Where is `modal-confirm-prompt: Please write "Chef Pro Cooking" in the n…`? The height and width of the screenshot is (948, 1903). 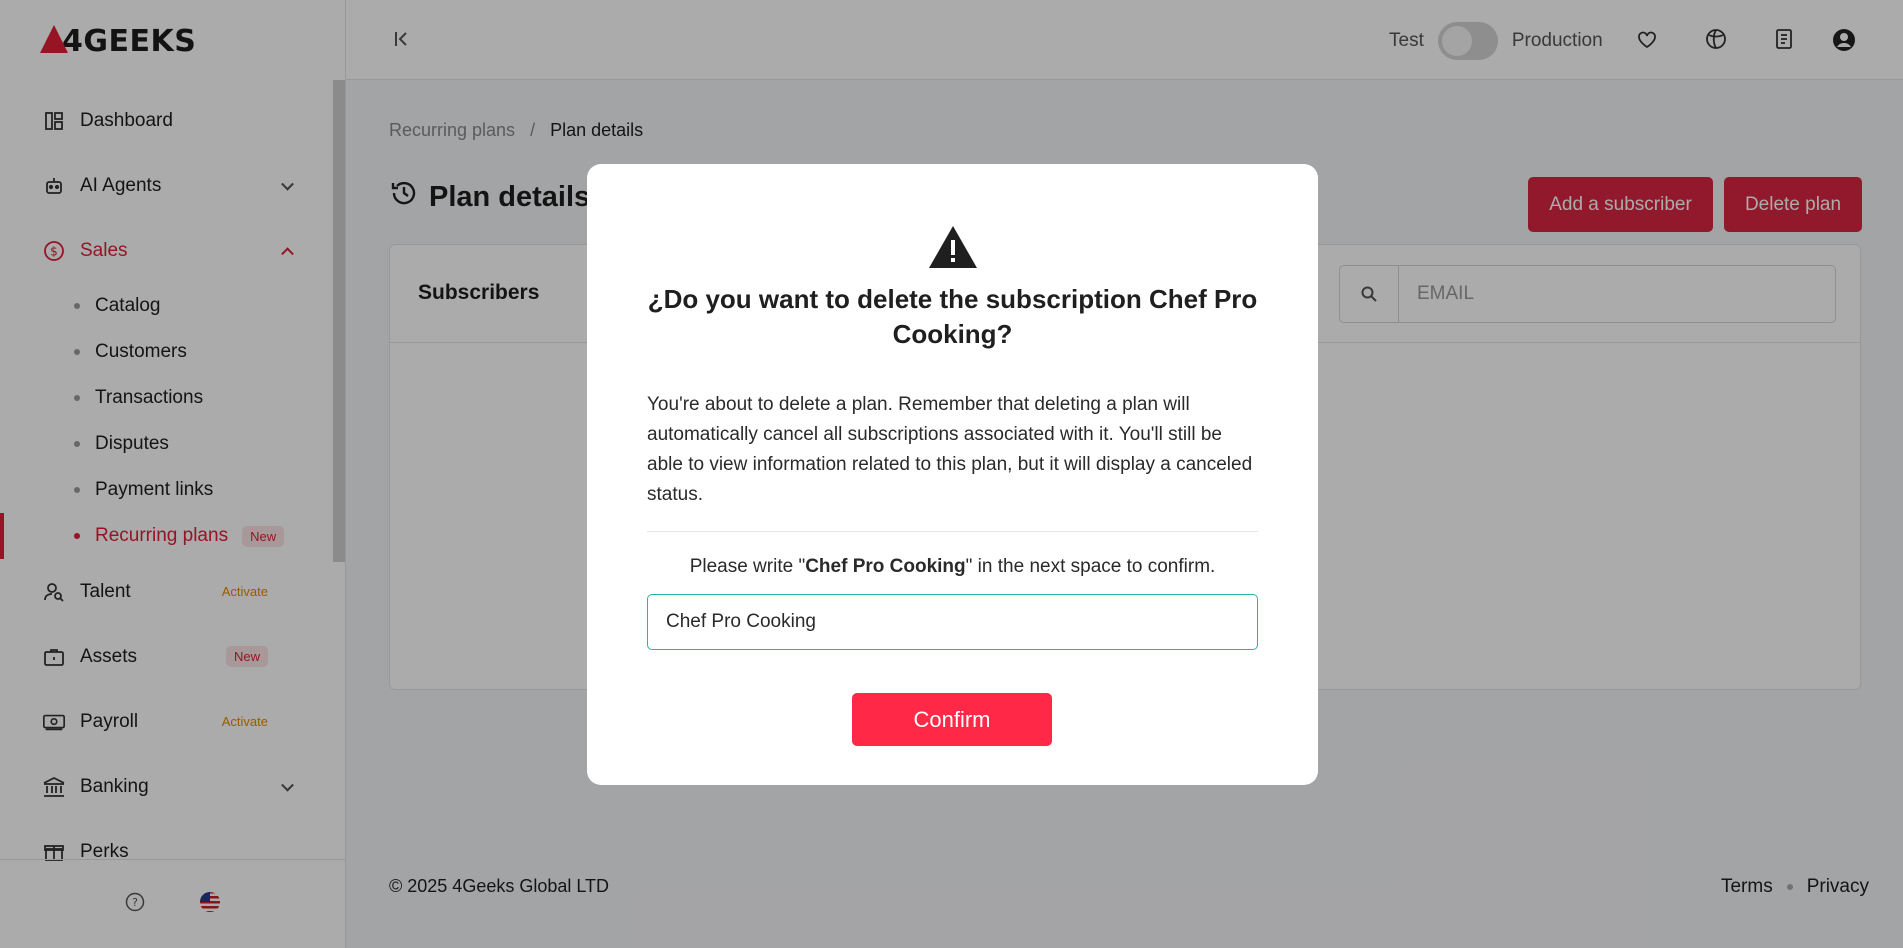
modal-confirm-prompt: Please write "Chef Pro Cooking" in the n… is located at coordinates (952, 566).